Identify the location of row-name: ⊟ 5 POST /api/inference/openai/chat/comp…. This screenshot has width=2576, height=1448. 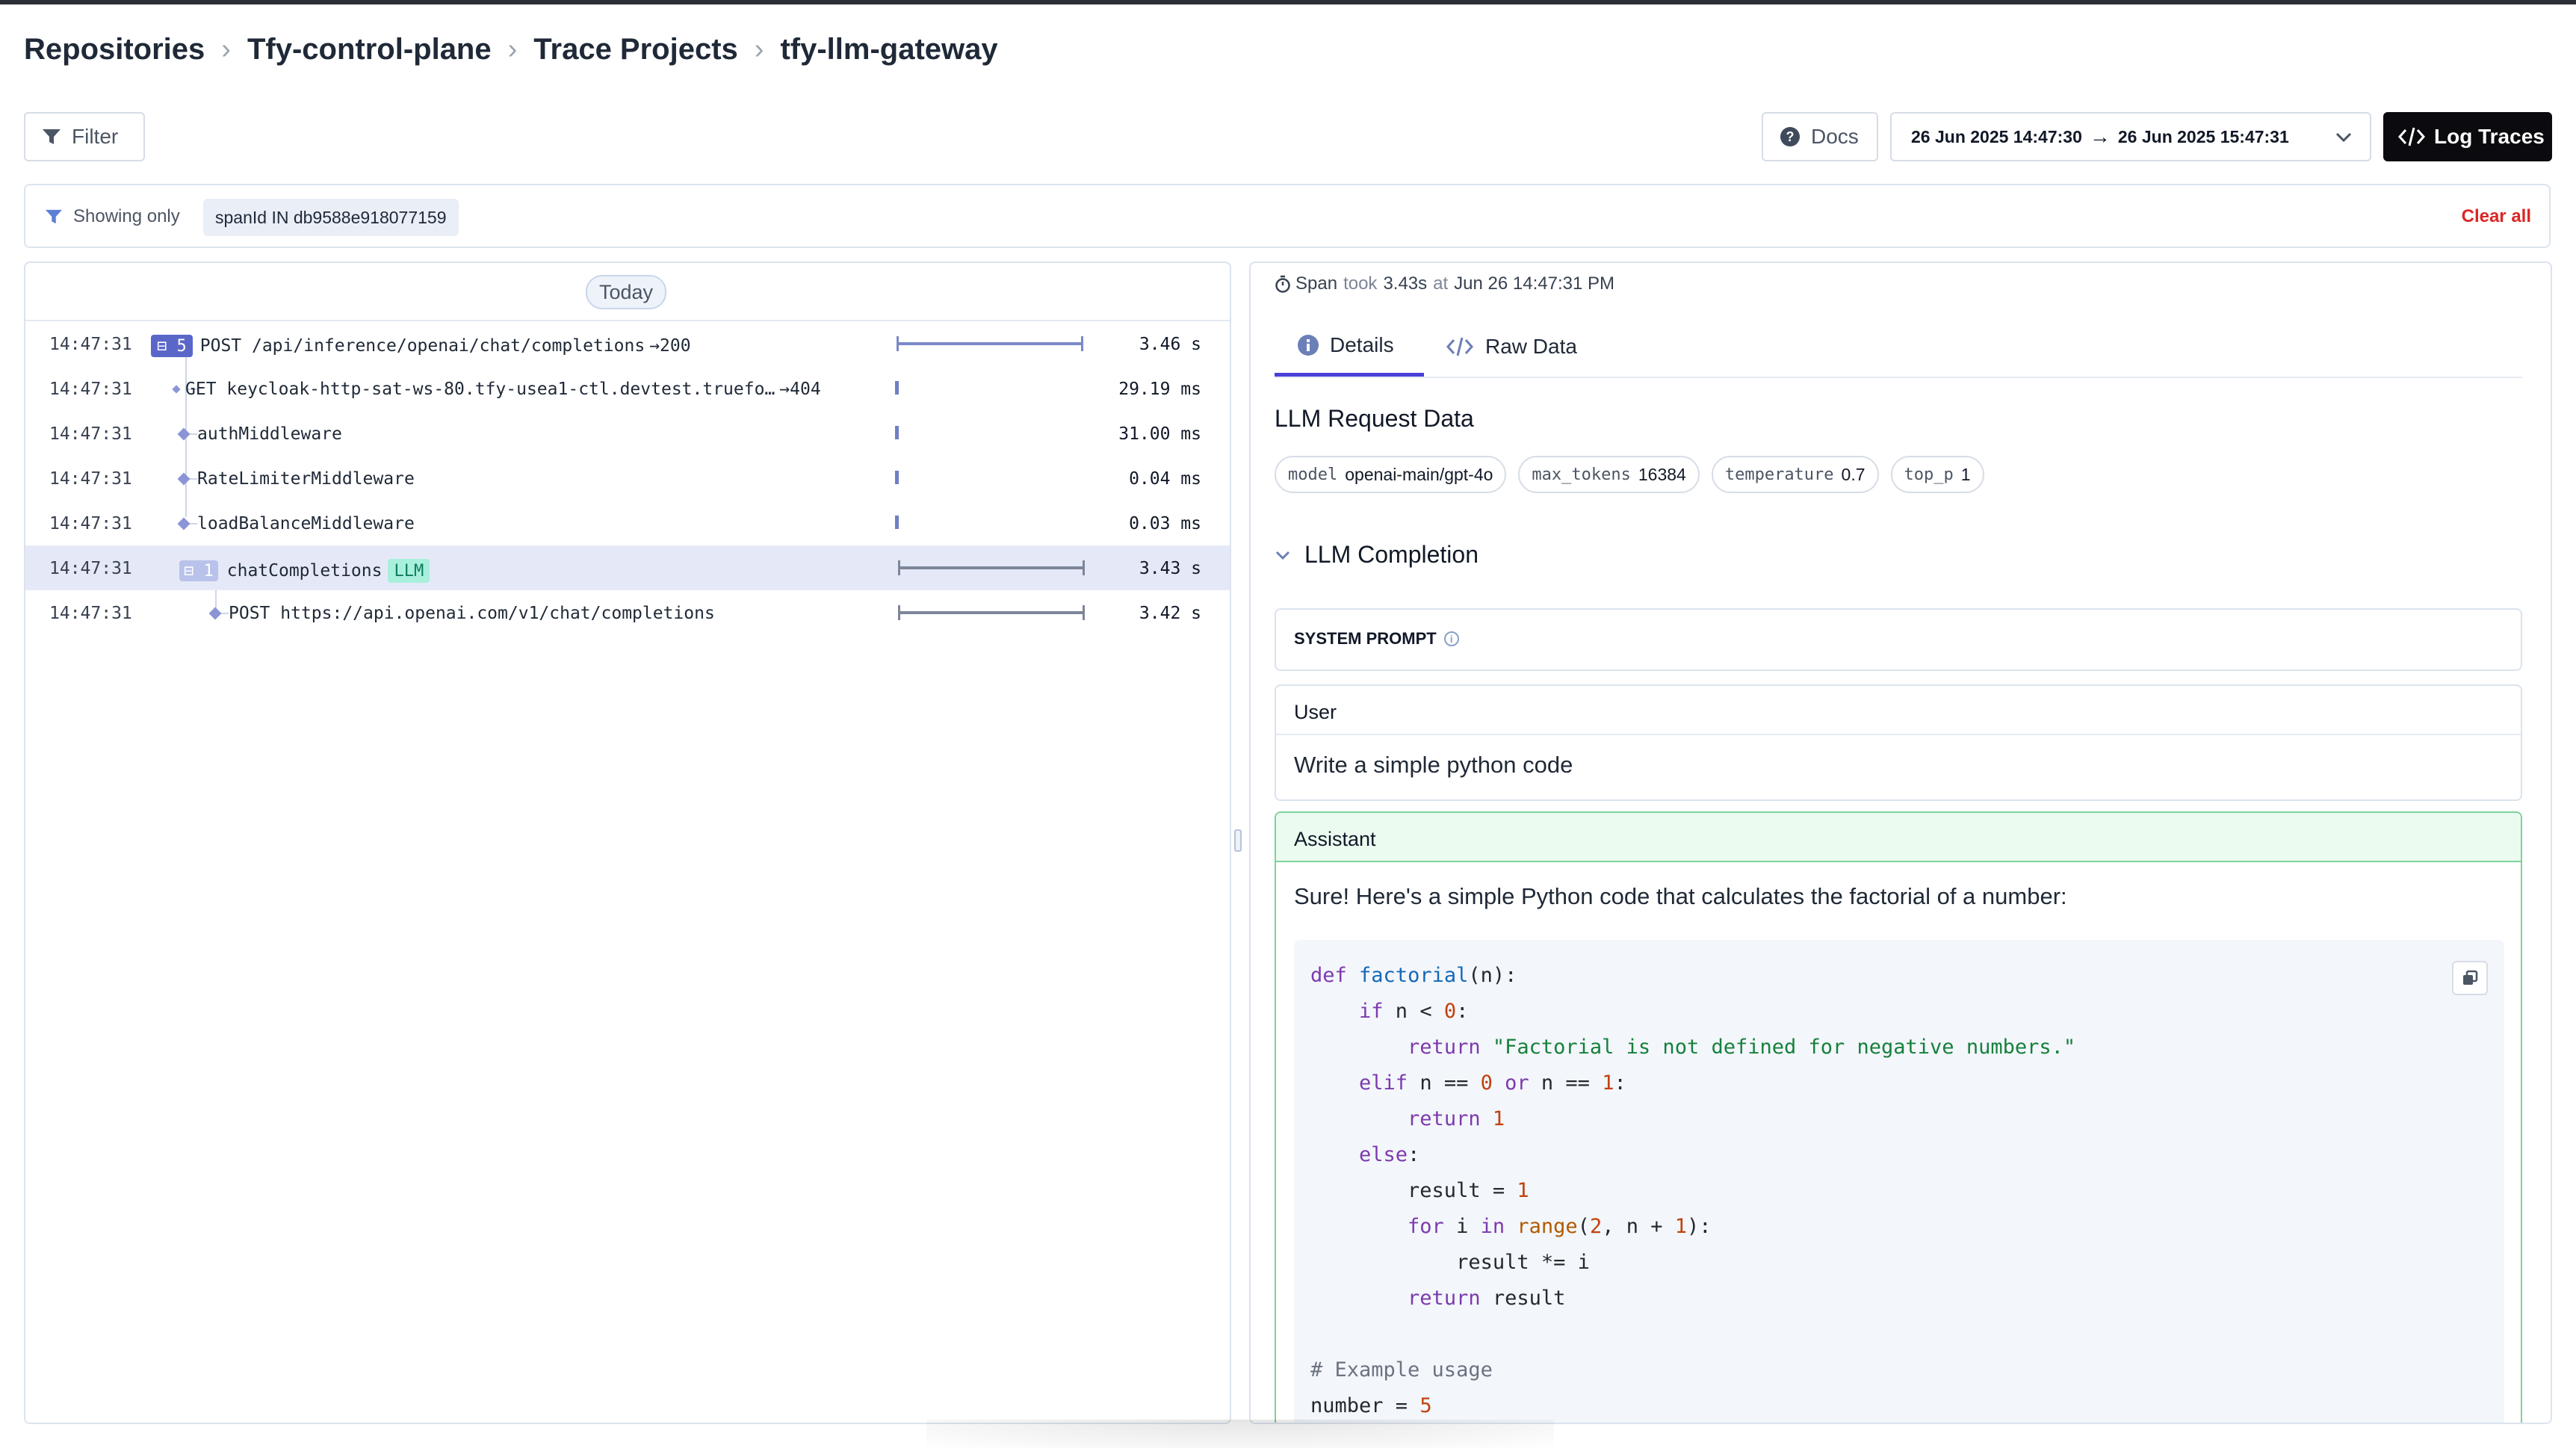
(421, 346).